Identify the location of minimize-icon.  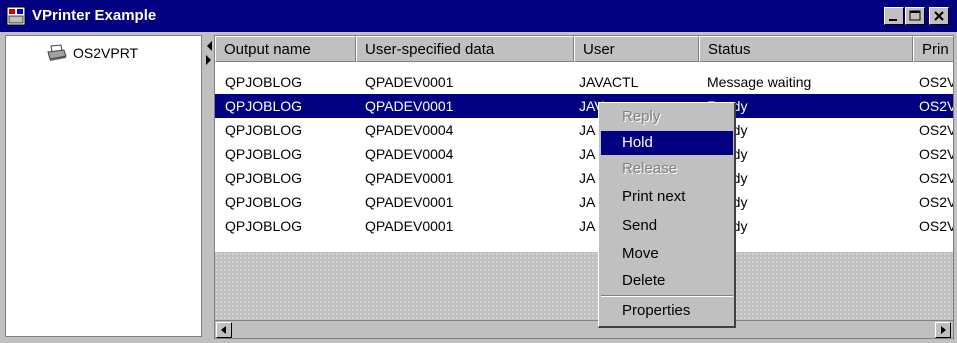
(893, 20).